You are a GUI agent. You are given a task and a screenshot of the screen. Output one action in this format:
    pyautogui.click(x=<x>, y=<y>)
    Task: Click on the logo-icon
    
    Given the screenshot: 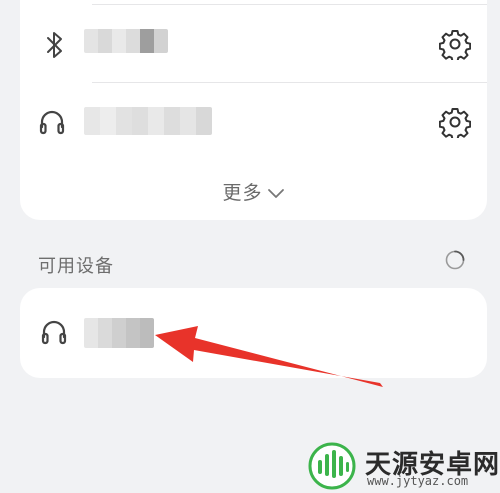 What is the action you would take?
    pyautogui.click(x=332, y=466)
    